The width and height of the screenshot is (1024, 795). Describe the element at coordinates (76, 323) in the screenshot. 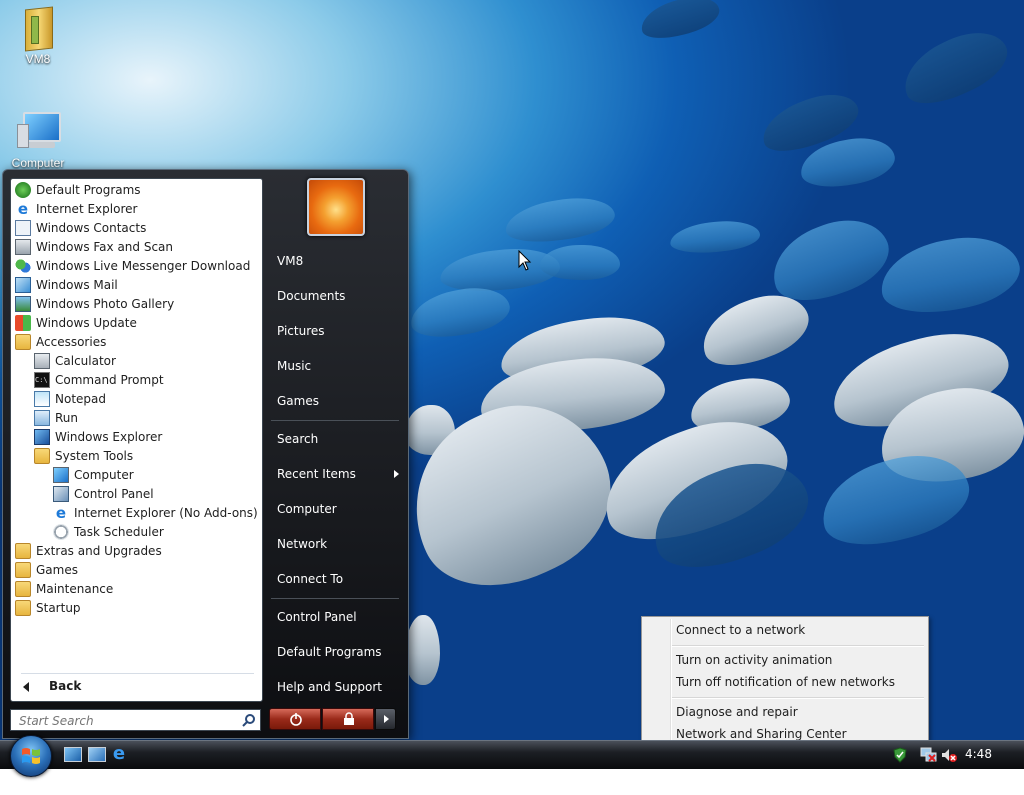

I see `program-windows-update: Windows Update` at that location.